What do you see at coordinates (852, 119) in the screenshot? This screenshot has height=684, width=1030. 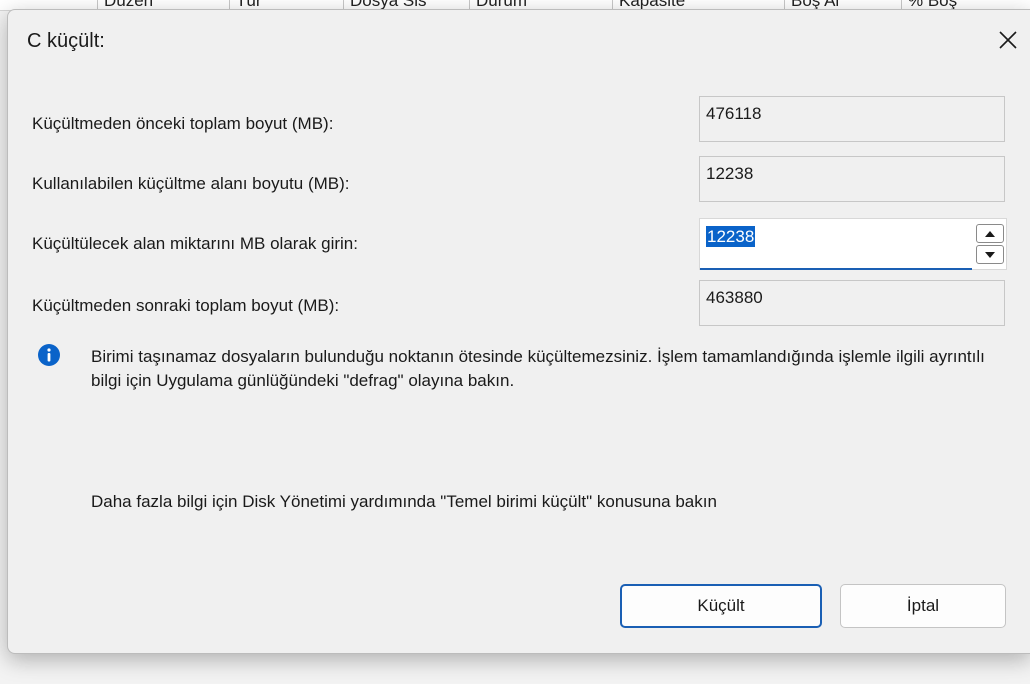 I see `size-before-field: 476118` at bounding box center [852, 119].